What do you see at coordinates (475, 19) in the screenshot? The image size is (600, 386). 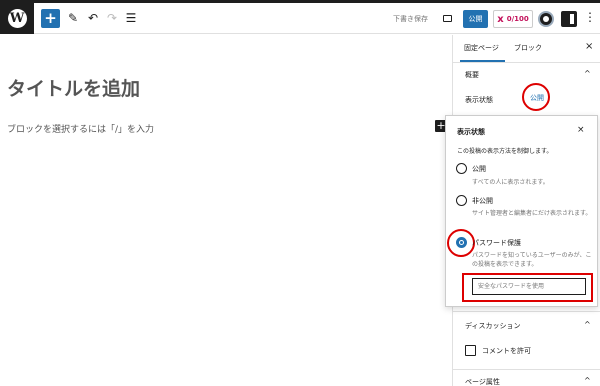 I see `publish-button: 公開` at bounding box center [475, 19].